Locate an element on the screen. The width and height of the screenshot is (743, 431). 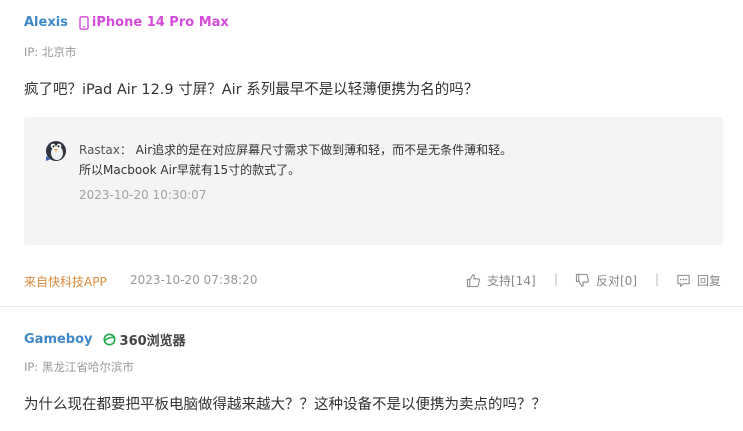
reply-label: 回复 is located at coordinates (709, 281).